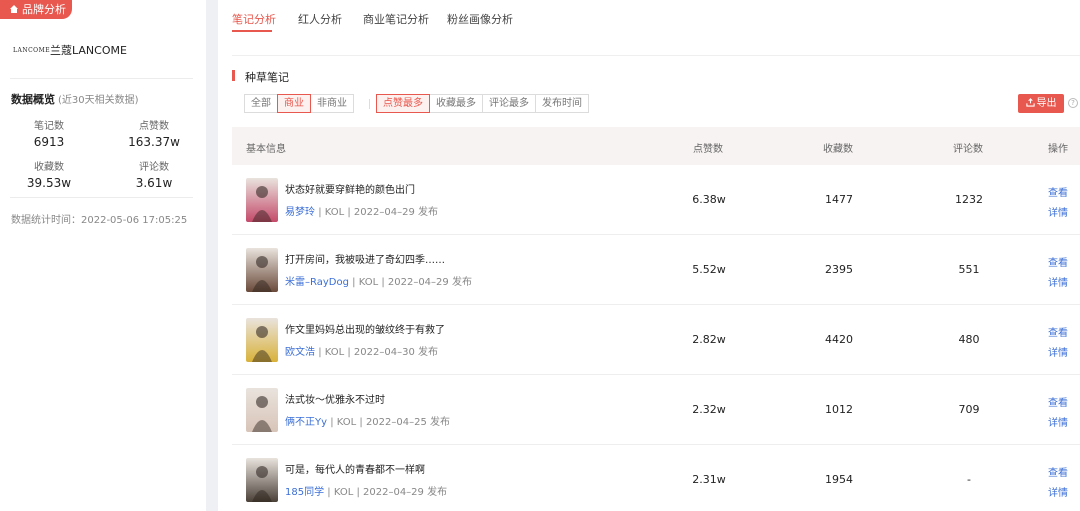 This screenshot has width=1080, height=511. Describe the element at coordinates (709, 269) in the screenshot. I see `likes-value: 5.52w` at that location.